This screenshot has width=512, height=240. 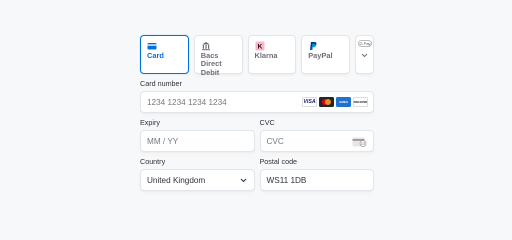 I want to click on expiry-placeholder: MM / YY, so click(x=163, y=141).